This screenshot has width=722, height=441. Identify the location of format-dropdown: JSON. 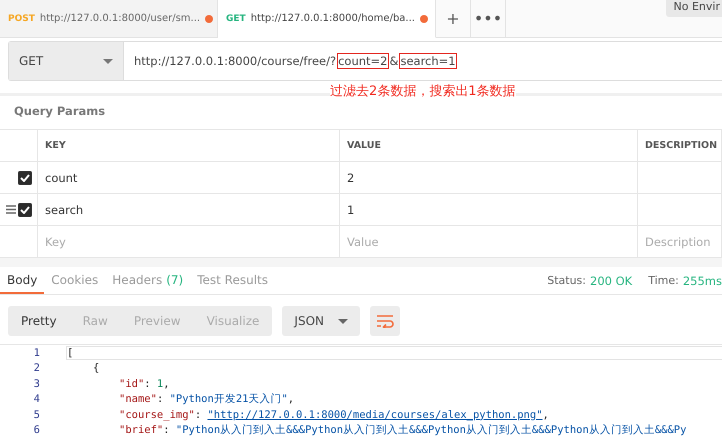
(321, 321).